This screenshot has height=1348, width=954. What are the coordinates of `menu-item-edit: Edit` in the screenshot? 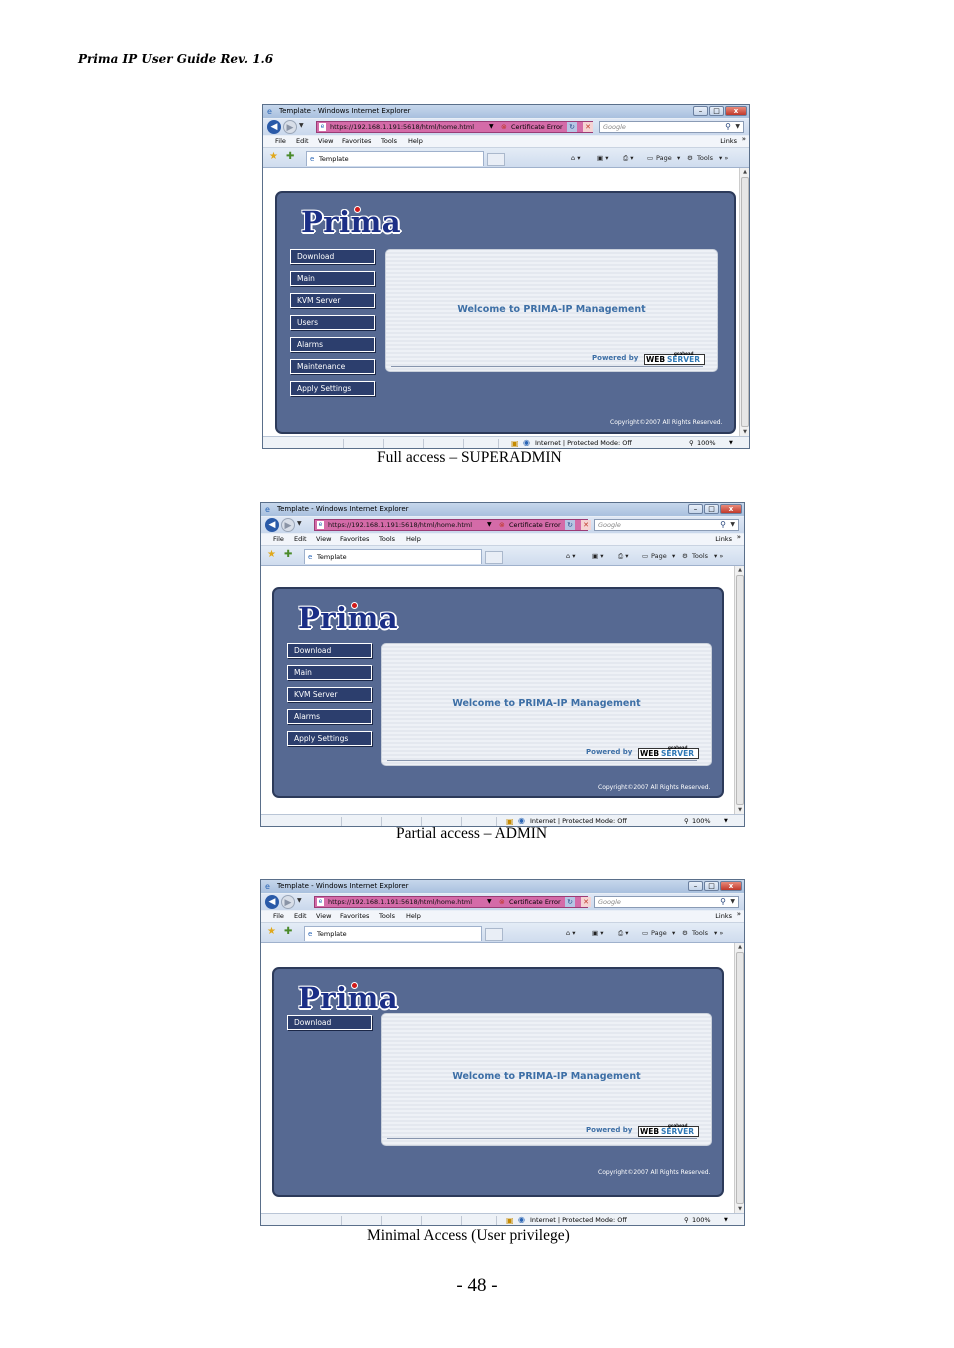 It's located at (302, 141).